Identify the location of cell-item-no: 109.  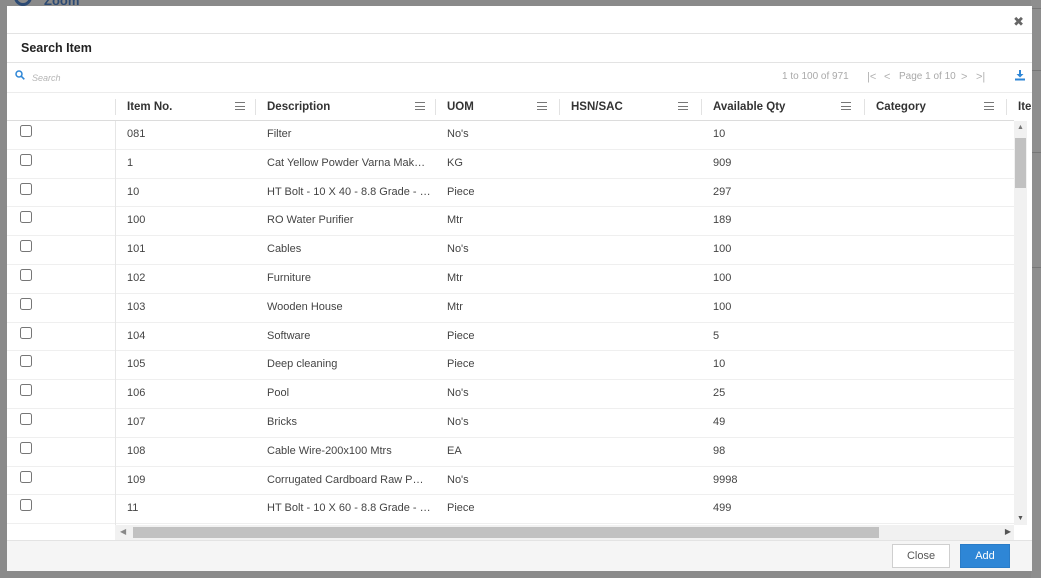
(136, 479).